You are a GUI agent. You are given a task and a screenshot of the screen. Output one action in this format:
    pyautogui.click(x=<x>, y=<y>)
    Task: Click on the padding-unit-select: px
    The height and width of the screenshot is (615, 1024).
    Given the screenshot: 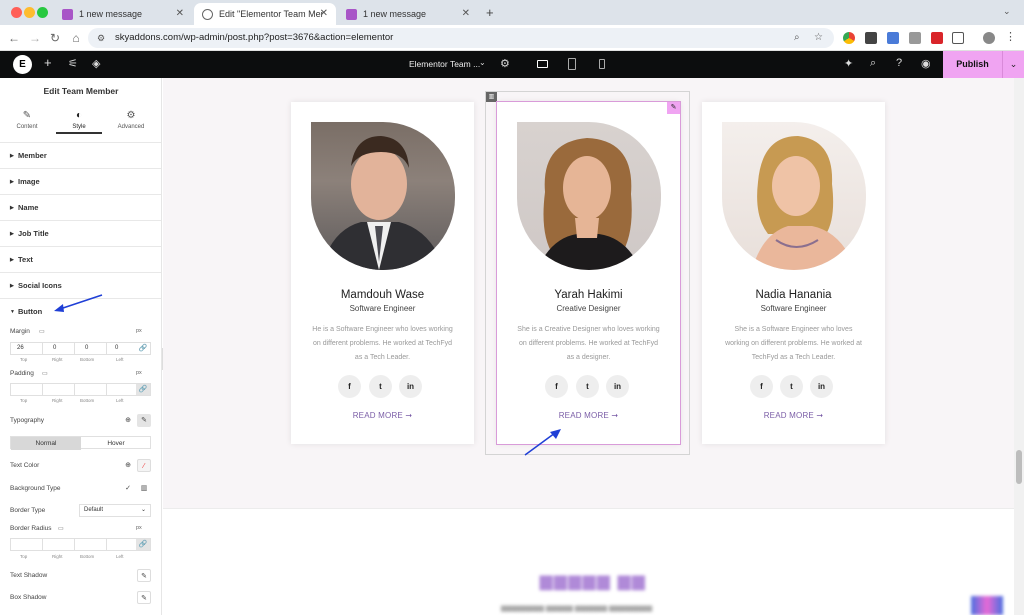 What is the action you would take?
    pyautogui.click(x=139, y=373)
    